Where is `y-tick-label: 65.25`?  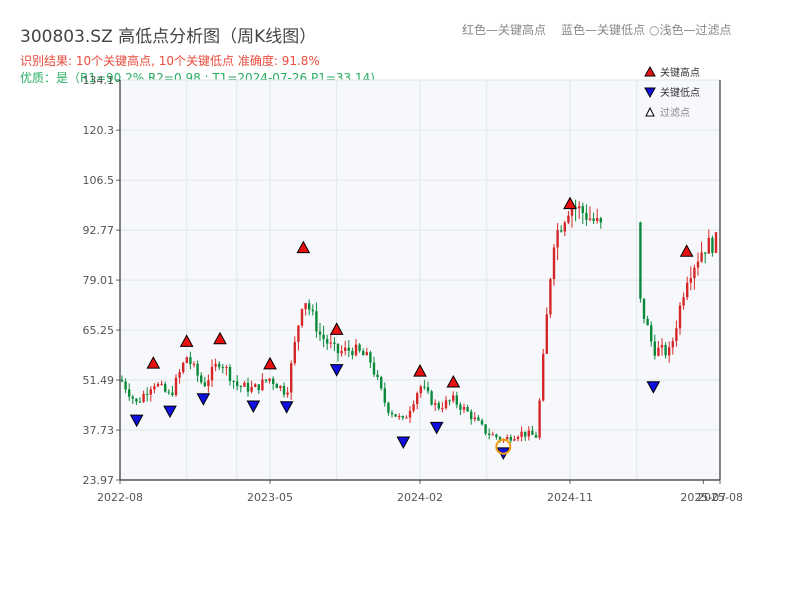
y-tick-label: 65.25 is located at coordinates (99, 330).